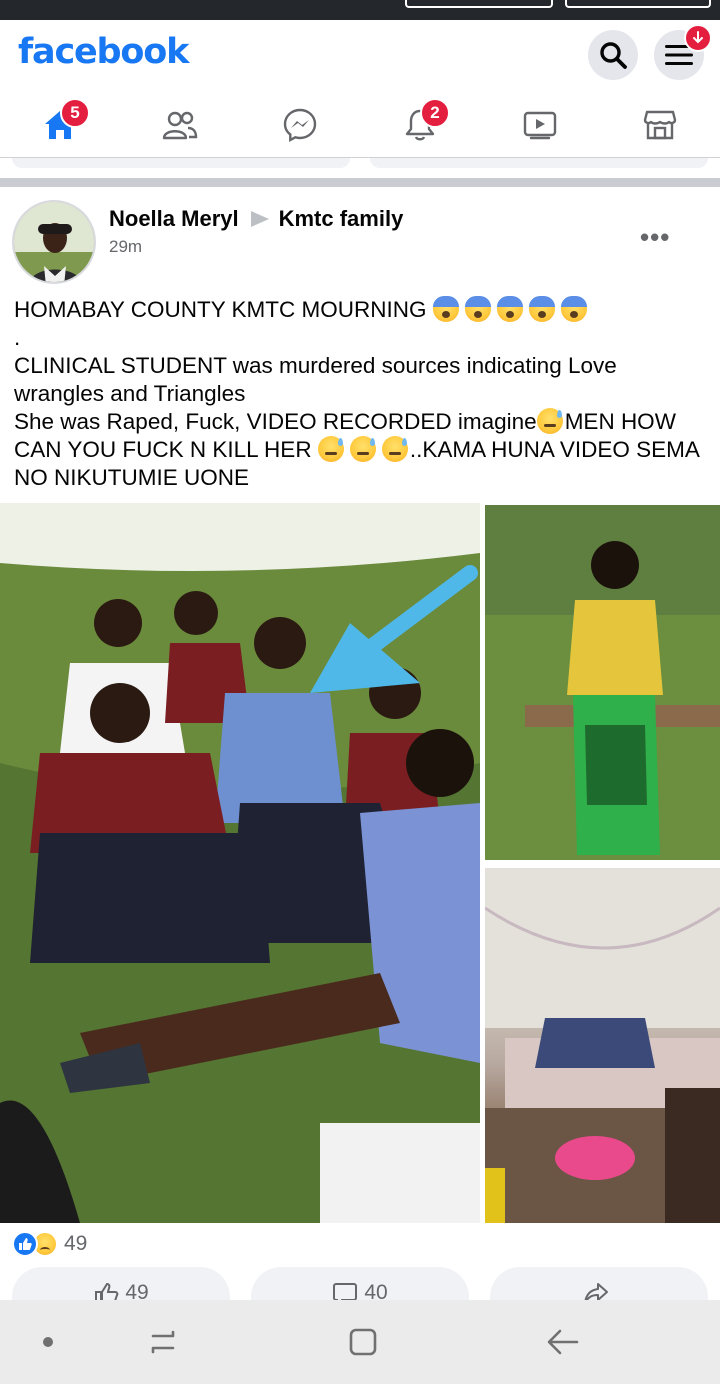 Image resolution: width=720 pixels, height=1384 pixels. Describe the element at coordinates (49, 1244) in the screenshot. I see `reaction-summary: 49` at that location.